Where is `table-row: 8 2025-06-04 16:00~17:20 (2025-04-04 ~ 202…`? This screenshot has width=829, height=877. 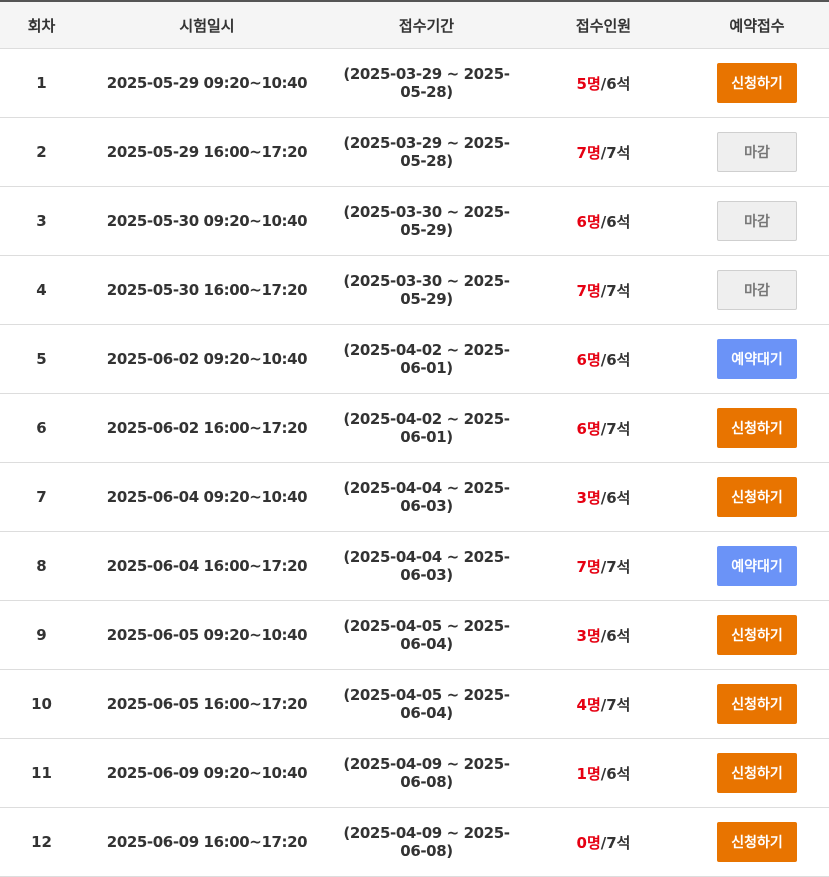 table-row: 8 2025-06-04 16:00~17:20 (2025-04-04 ~ 202… is located at coordinates (414, 566).